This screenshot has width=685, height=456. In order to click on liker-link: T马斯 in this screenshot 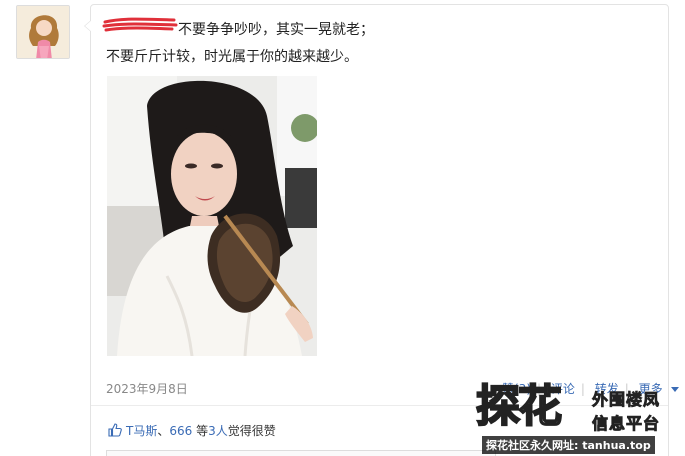, I will do `click(141, 431)`.